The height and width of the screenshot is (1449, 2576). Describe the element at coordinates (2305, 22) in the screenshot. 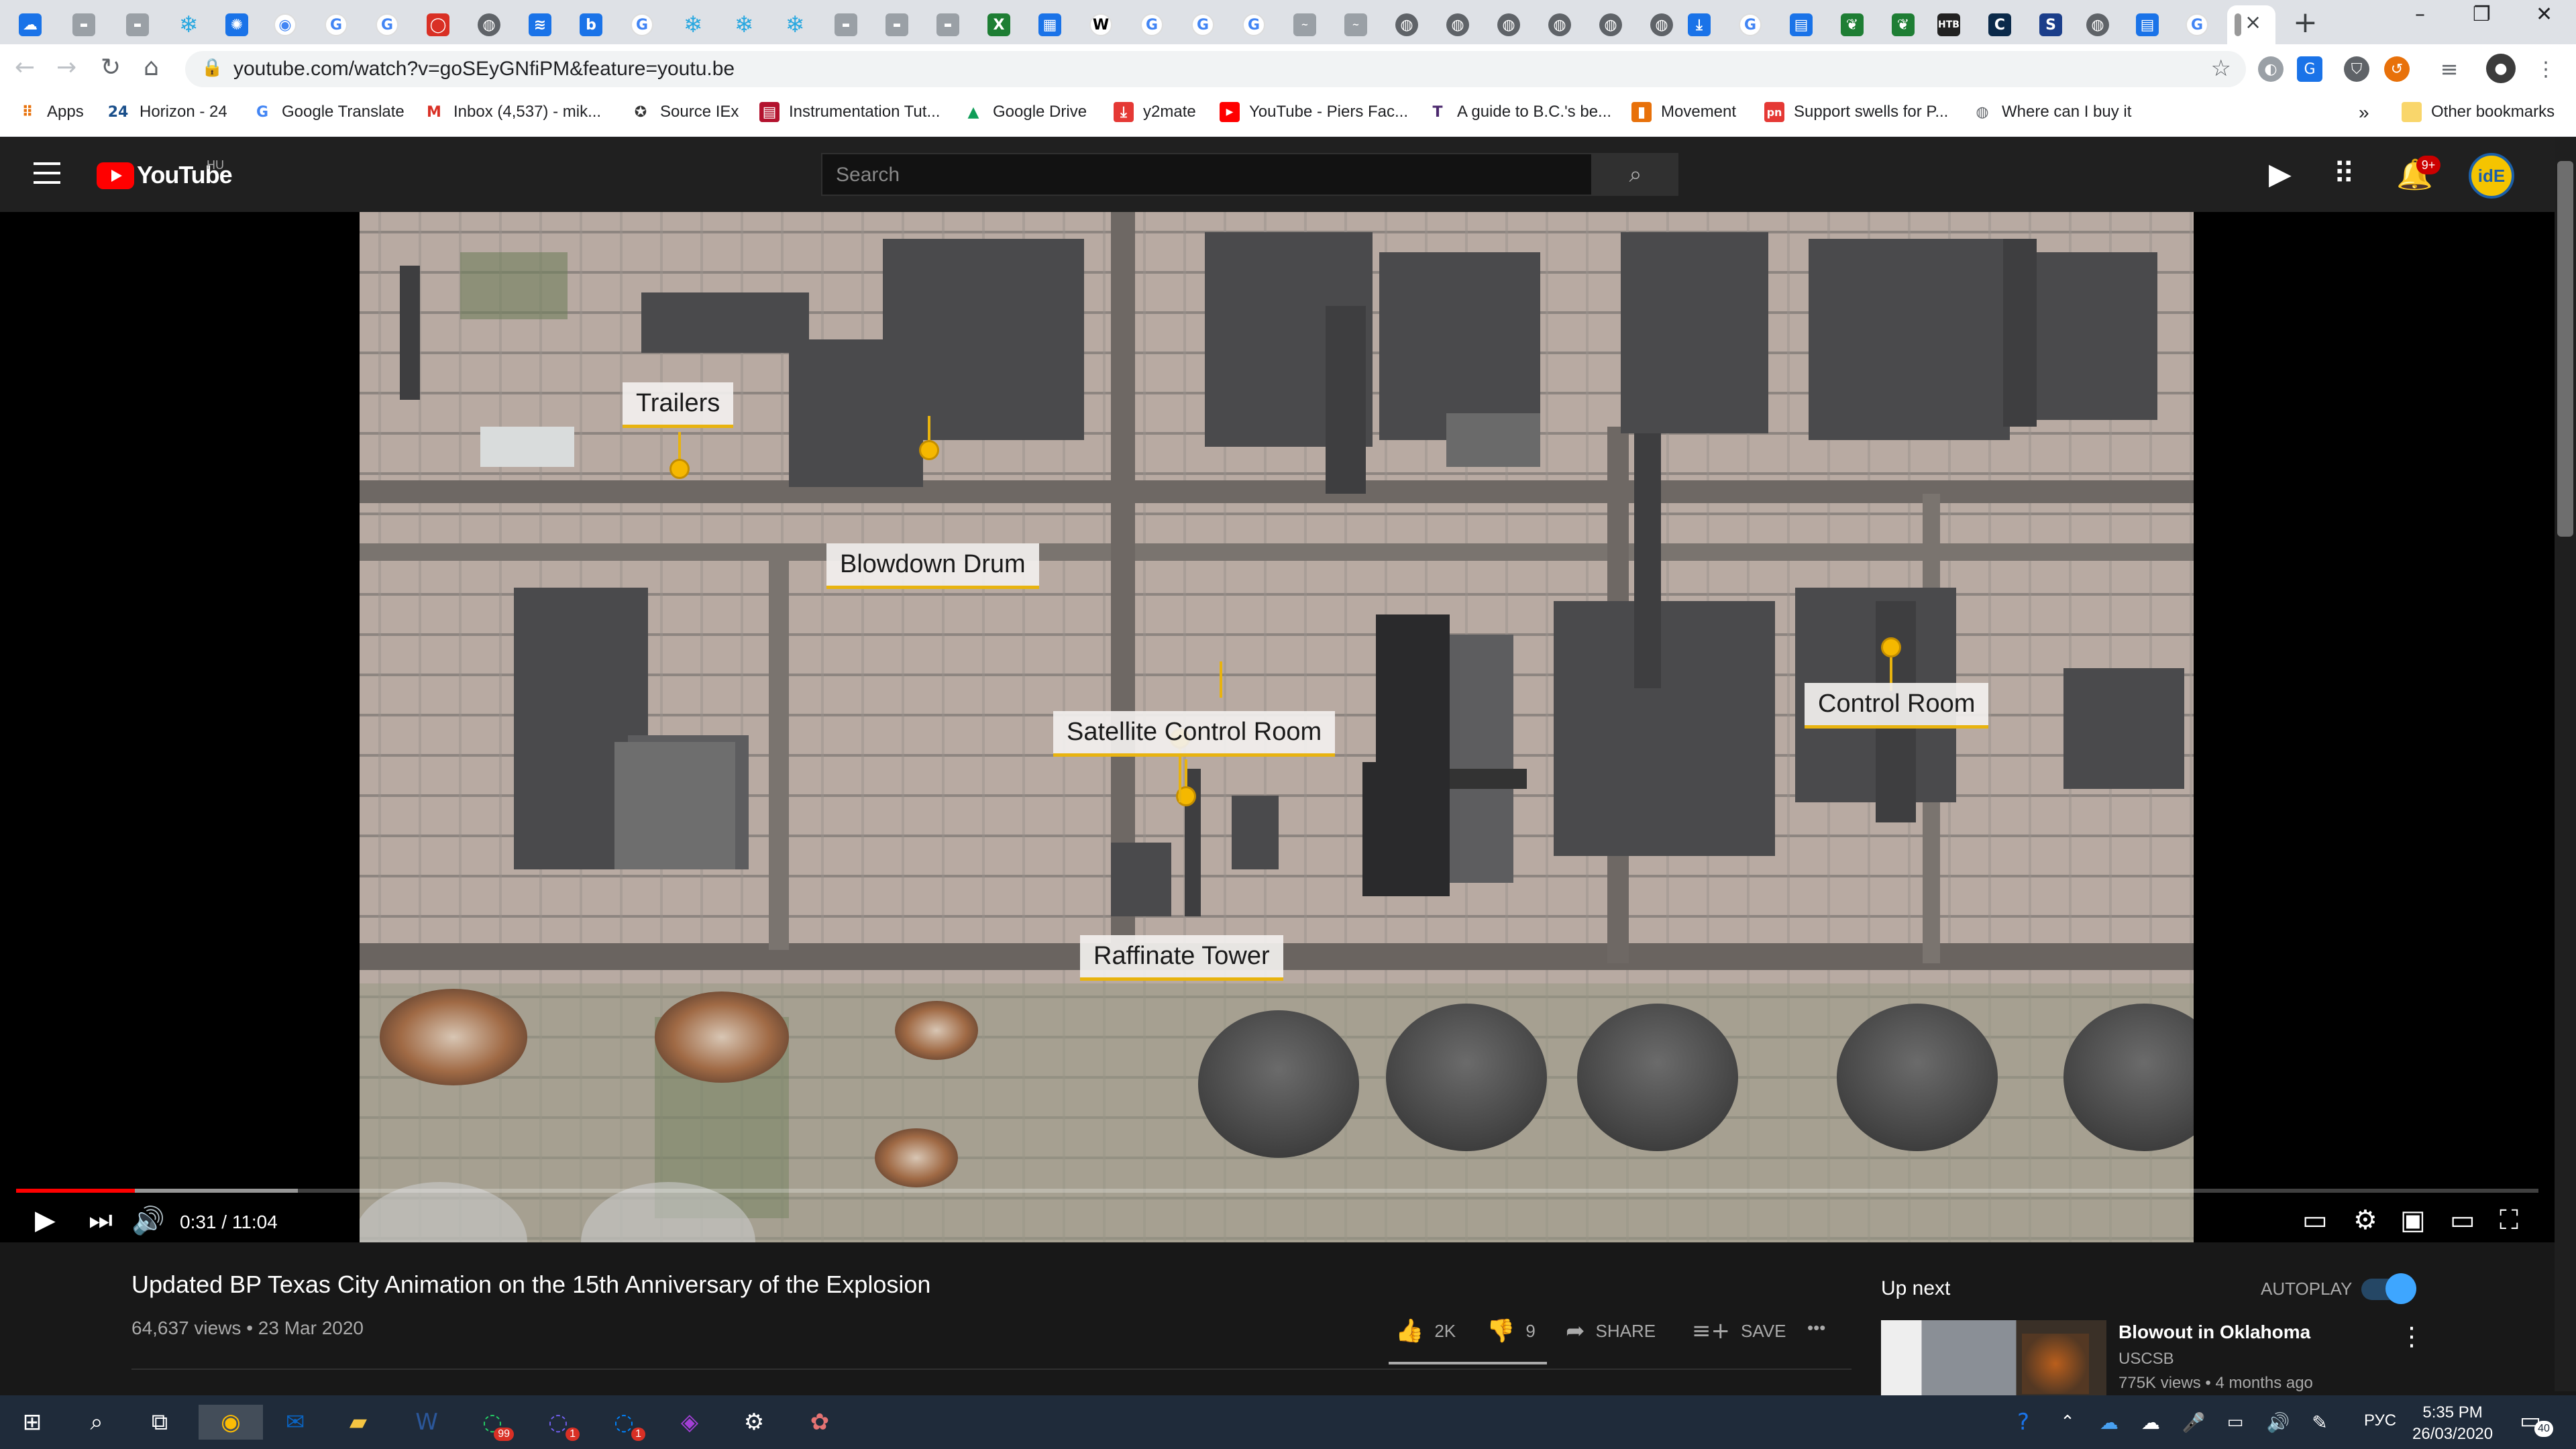

I see `new-tab-button: +` at that location.